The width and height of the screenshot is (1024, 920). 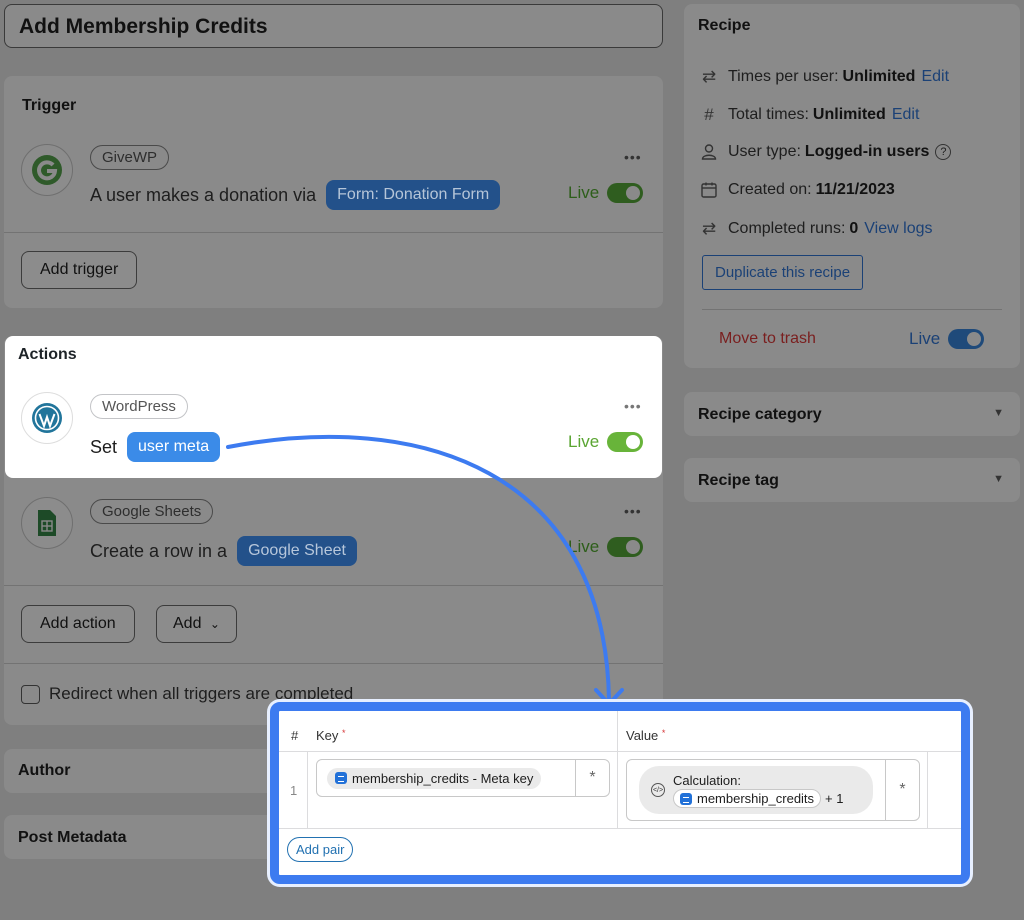 I want to click on column-value-label: Value, so click(x=642, y=735).